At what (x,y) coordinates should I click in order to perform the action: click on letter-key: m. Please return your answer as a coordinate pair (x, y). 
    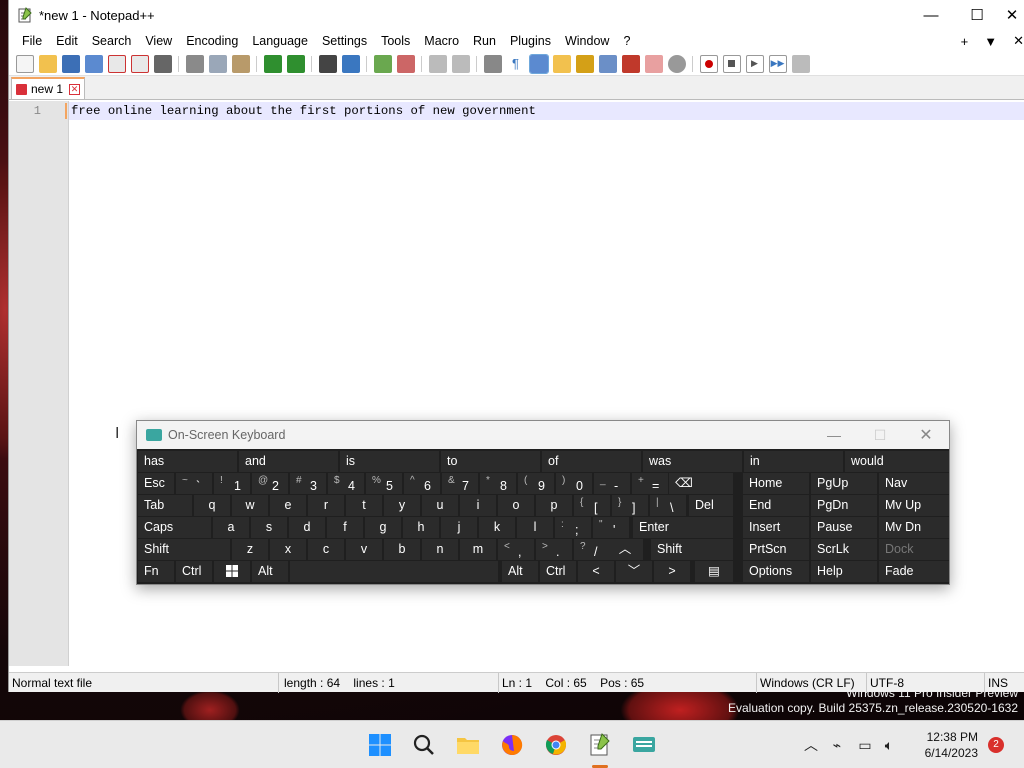
    Looking at the image, I should click on (478, 549).